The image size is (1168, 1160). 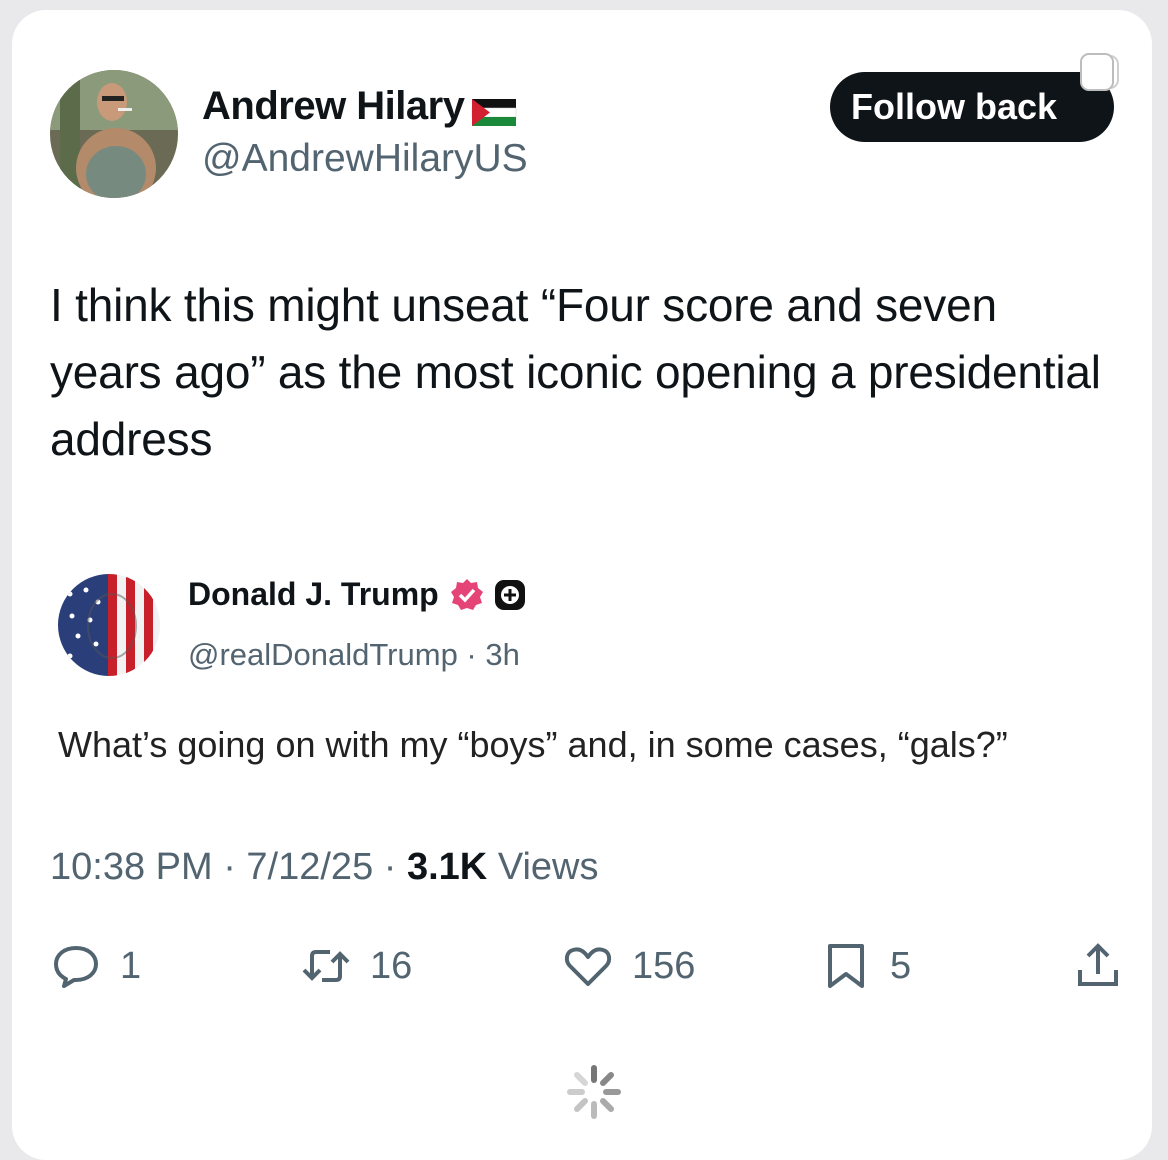 What do you see at coordinates (356, 966) in the screenshot?
I see `repost-button: 16` at bounding box center [356, 966].